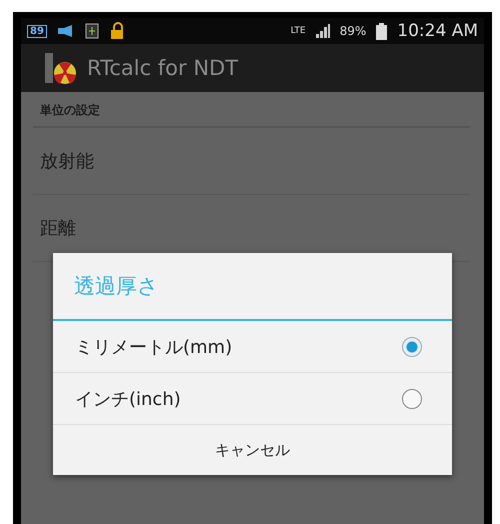  What do you see at coordinates (162, 68) in the screenshot?
I see `app-title: RTcalc for NDT` at bounding box center [162, 68].